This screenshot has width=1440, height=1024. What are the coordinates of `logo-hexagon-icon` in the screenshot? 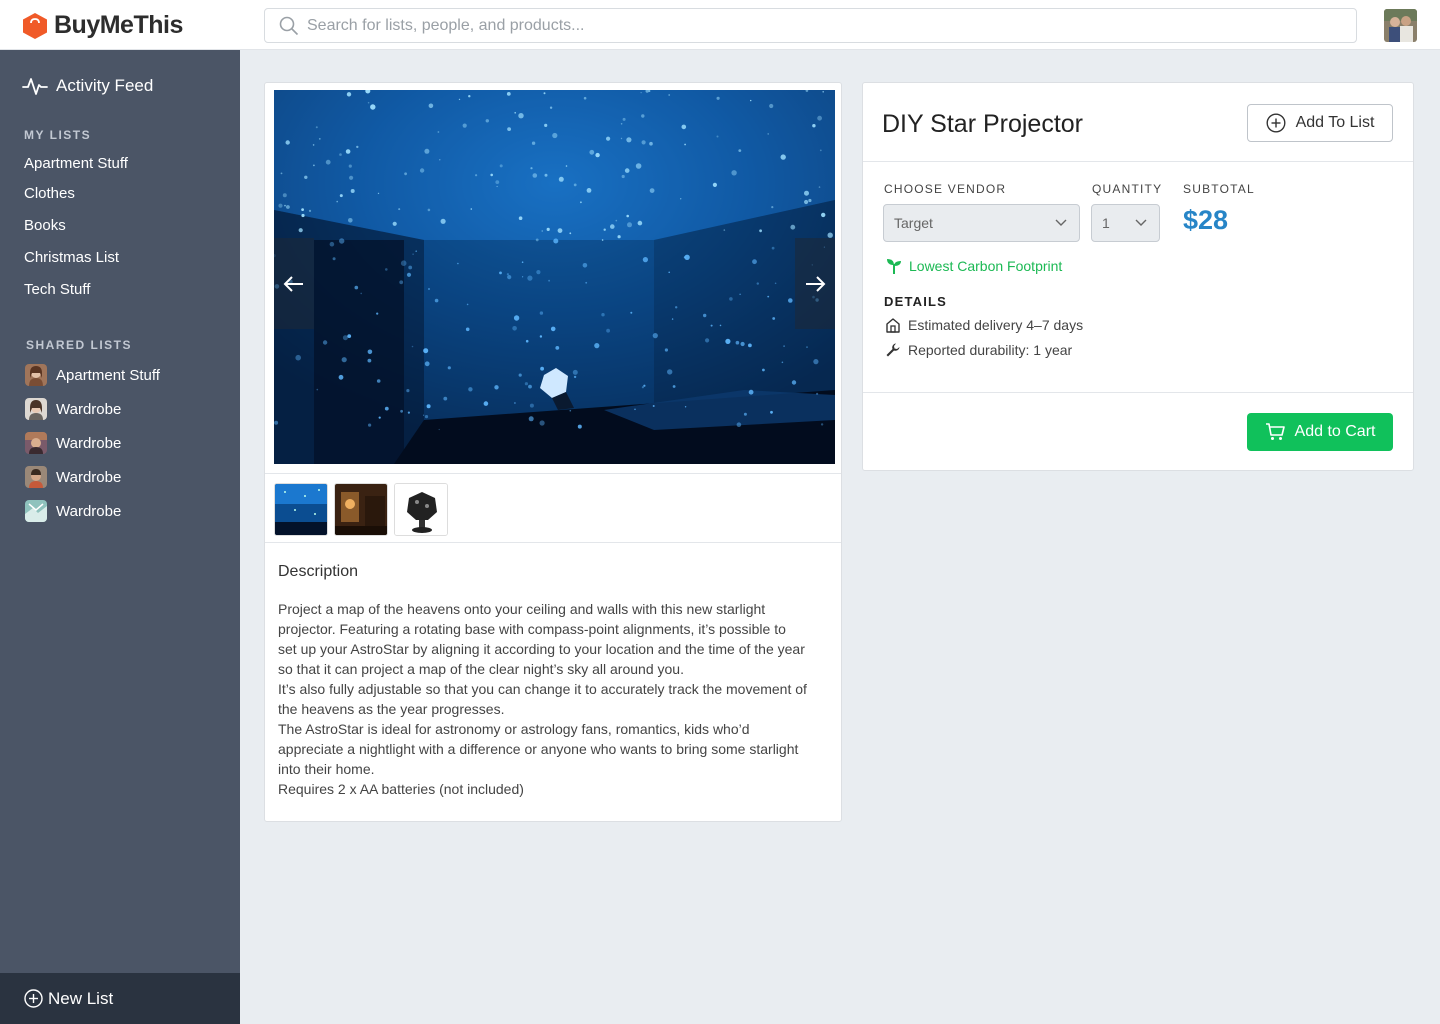 It's located at (35, 25).